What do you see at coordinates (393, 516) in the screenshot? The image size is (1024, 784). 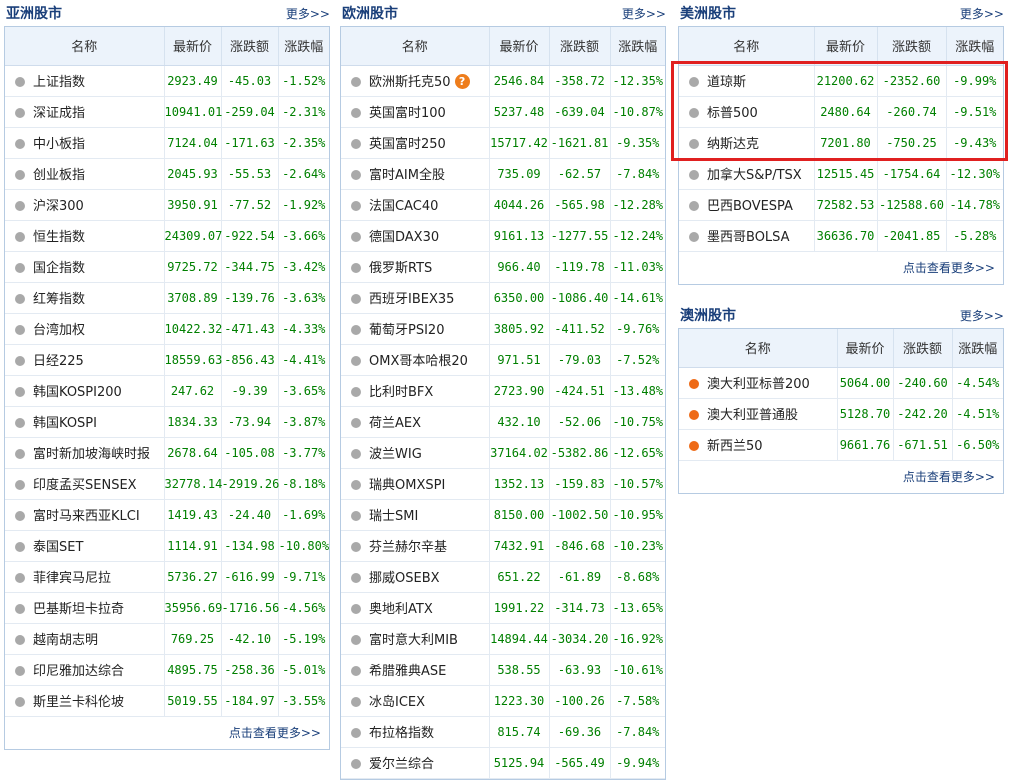 I see `index-name: 瑞士SMI` at bounding box center [393, 516].